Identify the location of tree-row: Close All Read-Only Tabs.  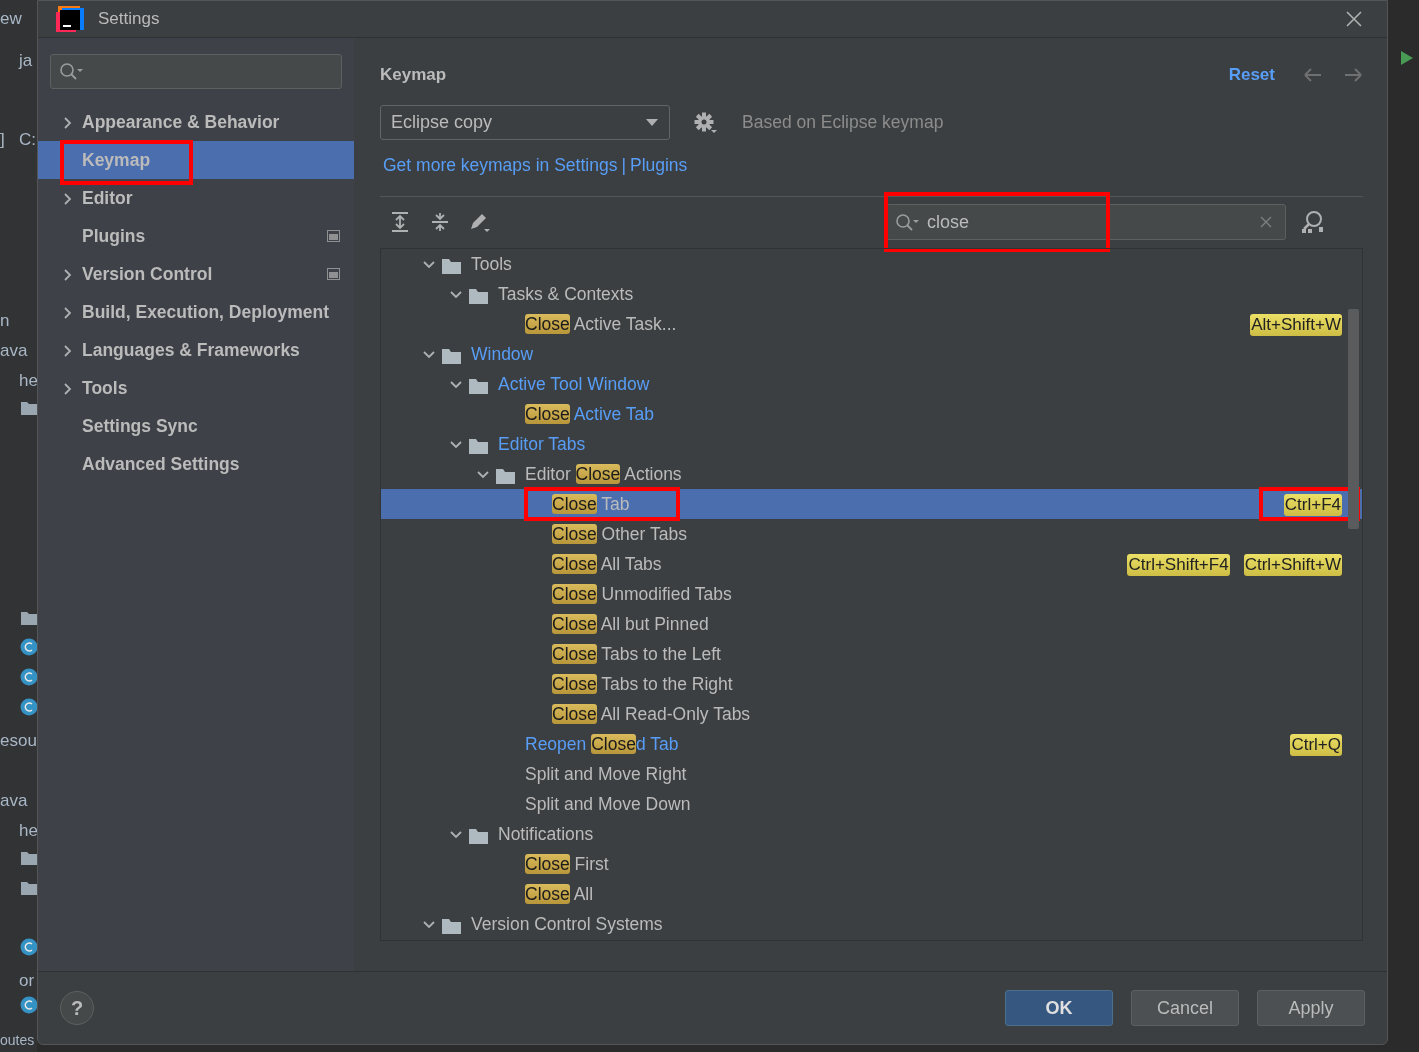
(871, 714).